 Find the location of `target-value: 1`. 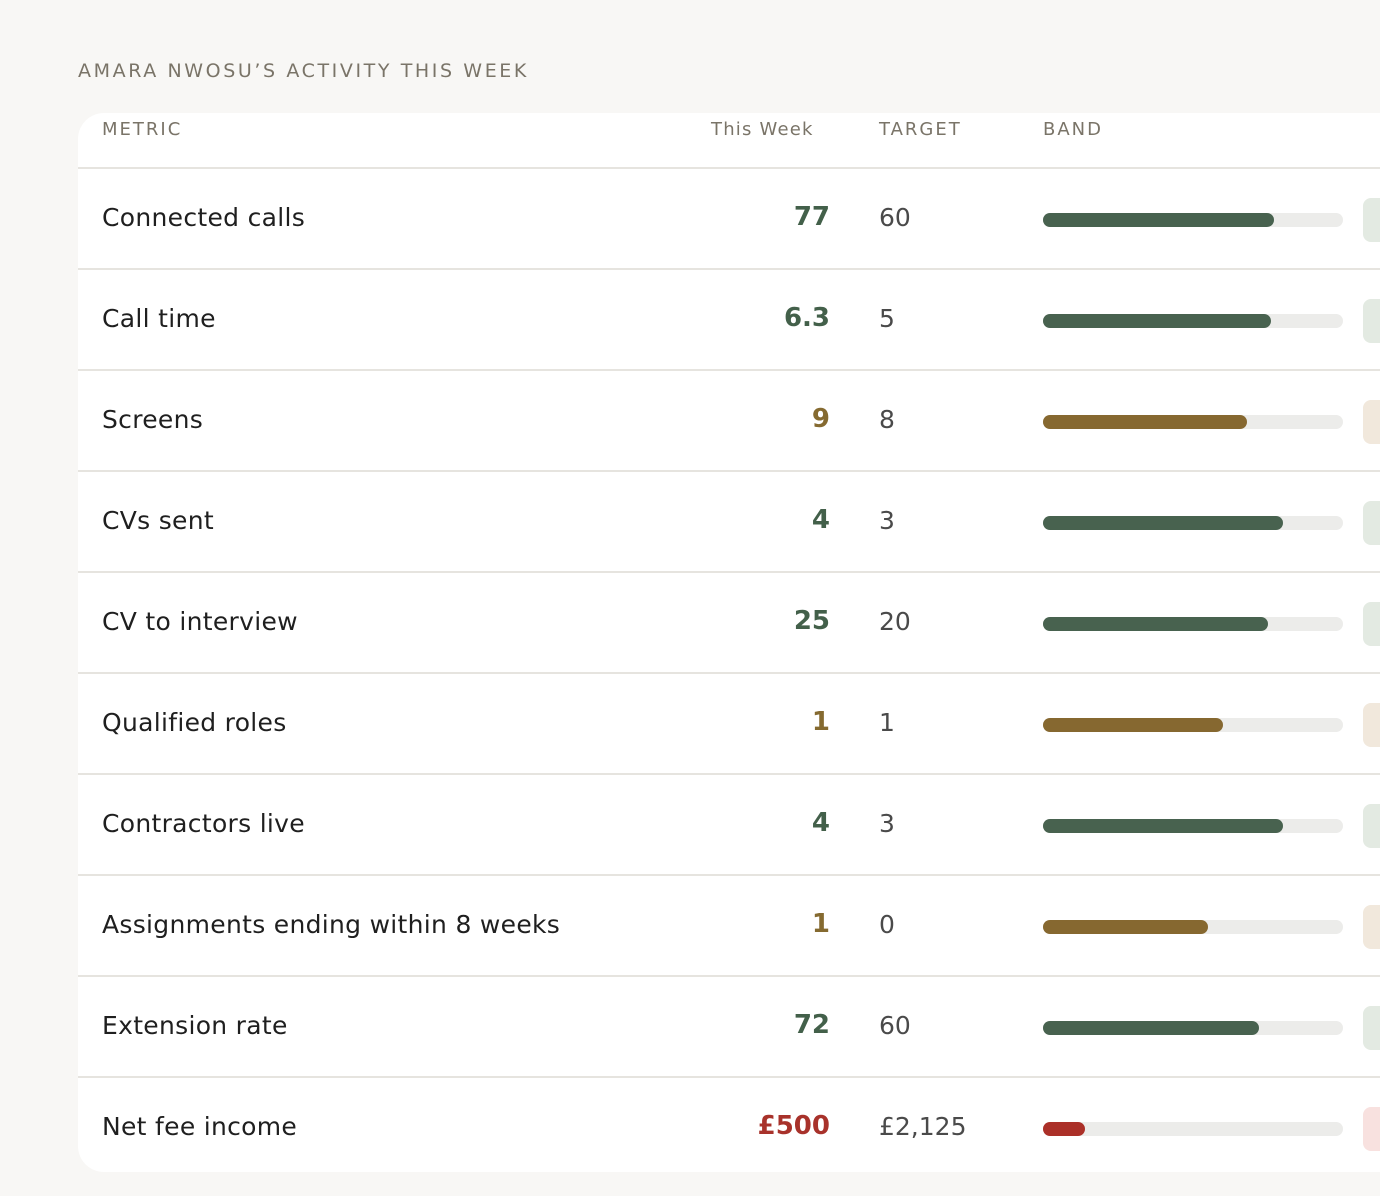

target-value: 1 is located at coordinates (887, 722).